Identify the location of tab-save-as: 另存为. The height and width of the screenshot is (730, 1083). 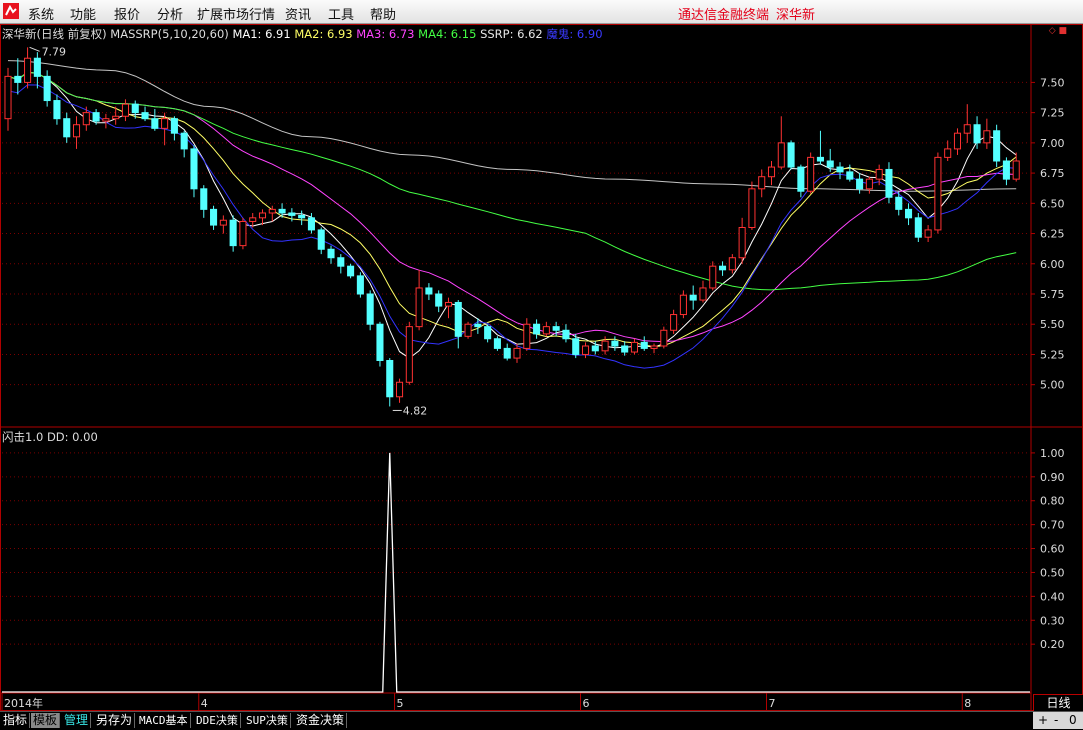
(115, 720).